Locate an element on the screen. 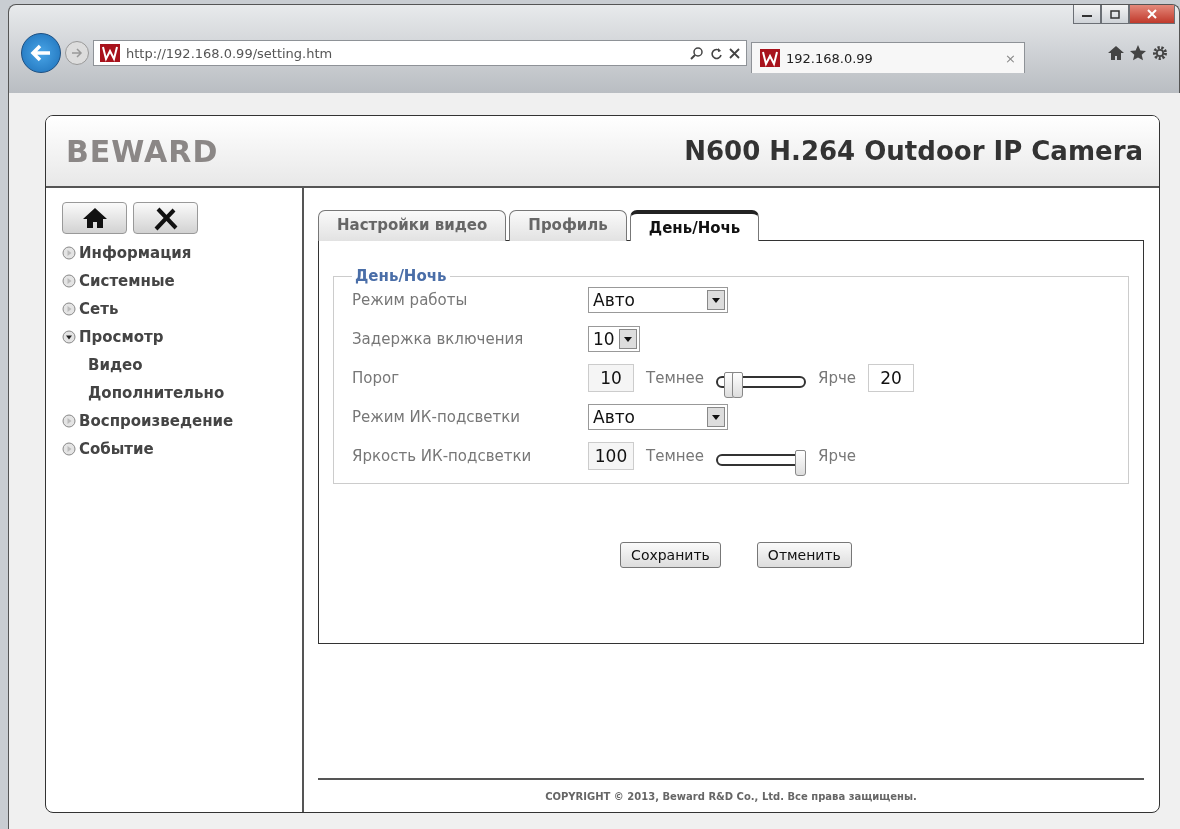 The image size is (1180, 829). refresh-icon is located at coordinates (716, 53).